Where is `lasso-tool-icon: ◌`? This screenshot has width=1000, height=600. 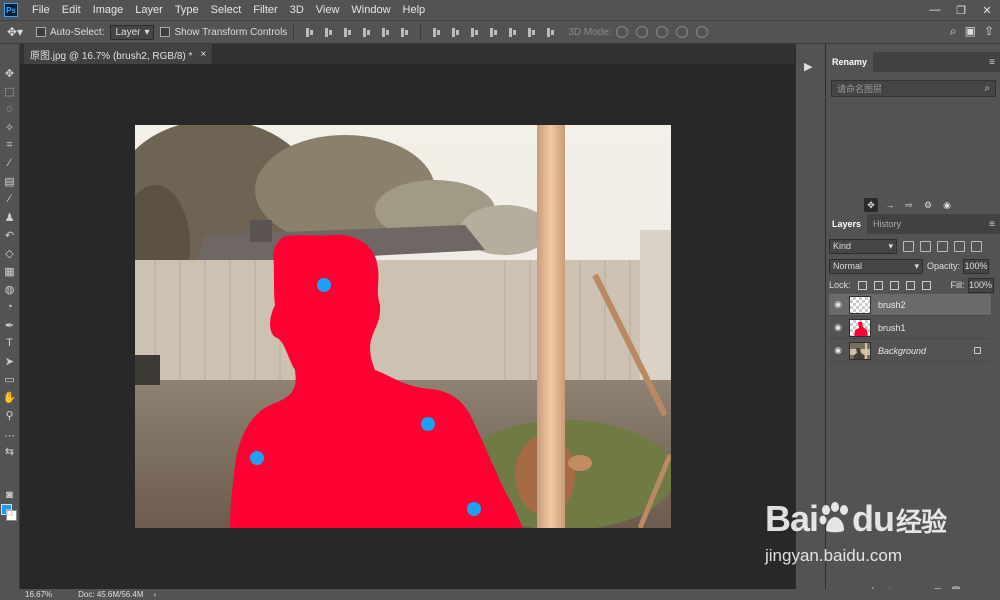 lasso-tool-icon: ◌ is located at coordinates (9, 109).